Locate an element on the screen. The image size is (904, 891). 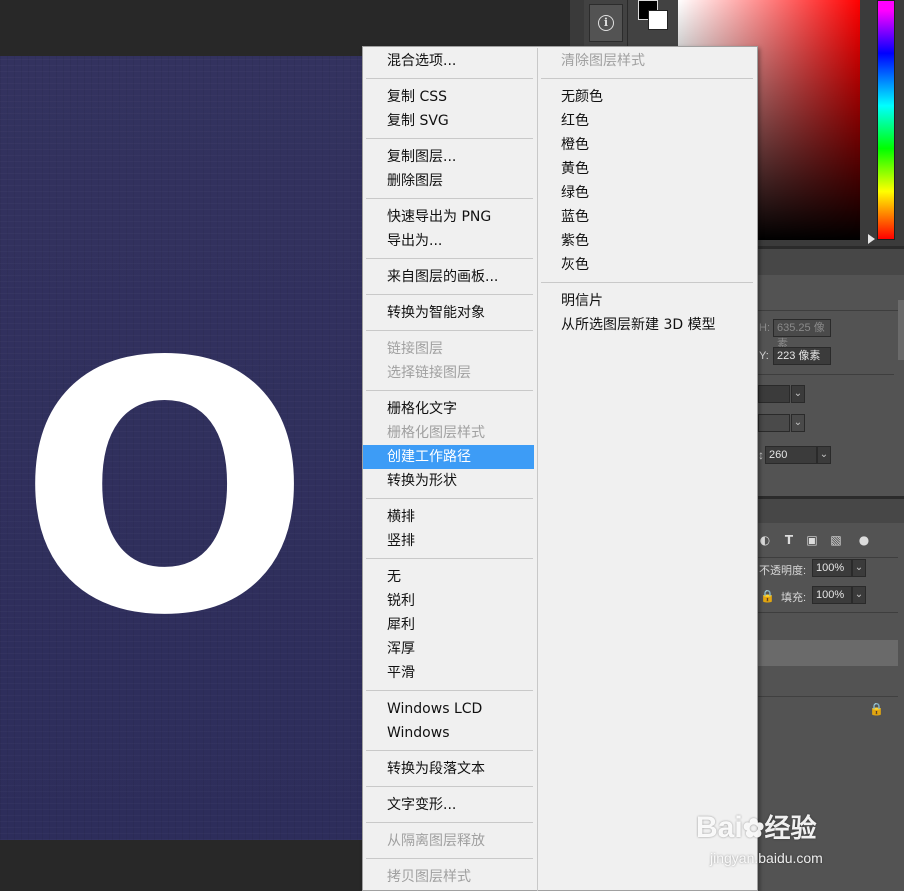
info-icon: i is located at coordinates (606, 23).